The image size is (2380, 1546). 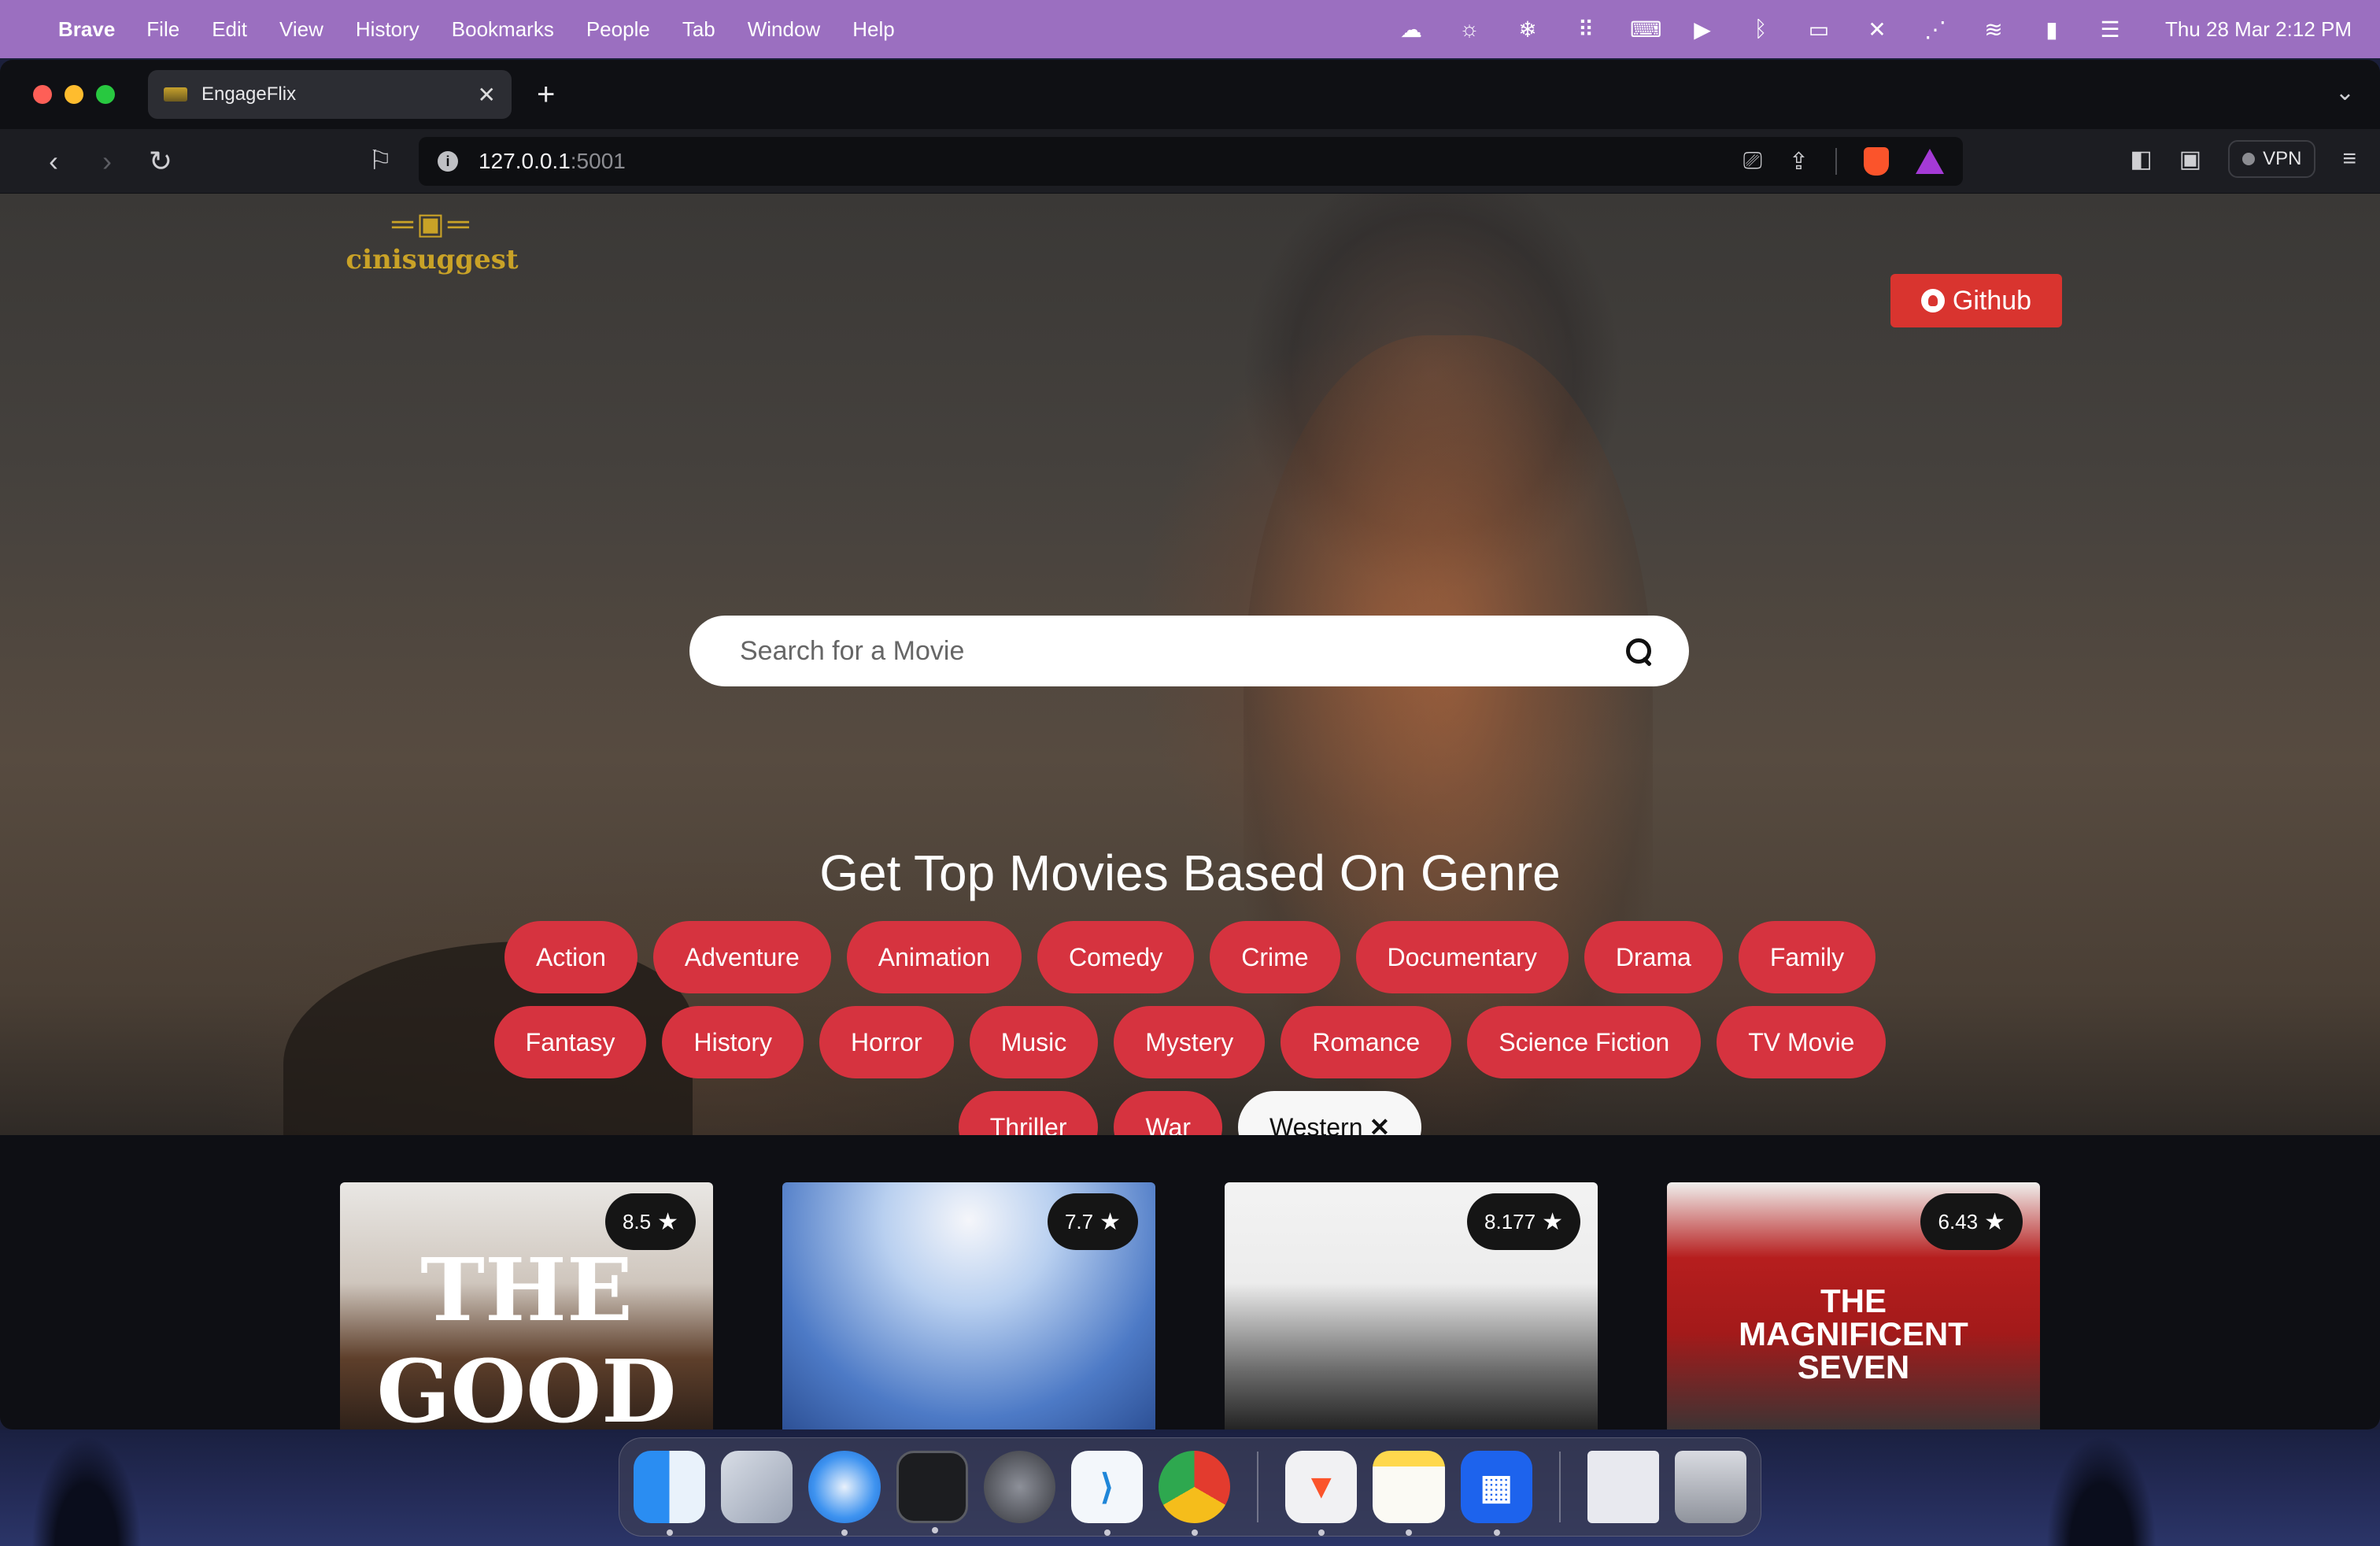 What do you see at coordinates (229, 29) in the screenshot?
I see `menu-edit: Edit` at bounding box center [229, 29].